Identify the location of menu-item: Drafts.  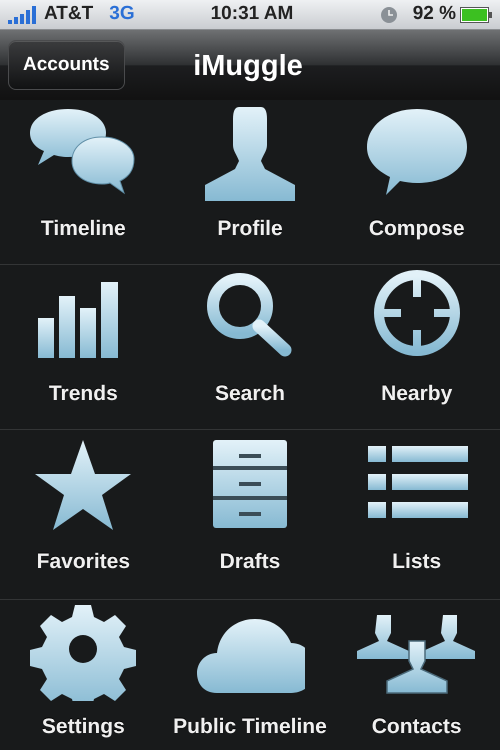
(250, 514).